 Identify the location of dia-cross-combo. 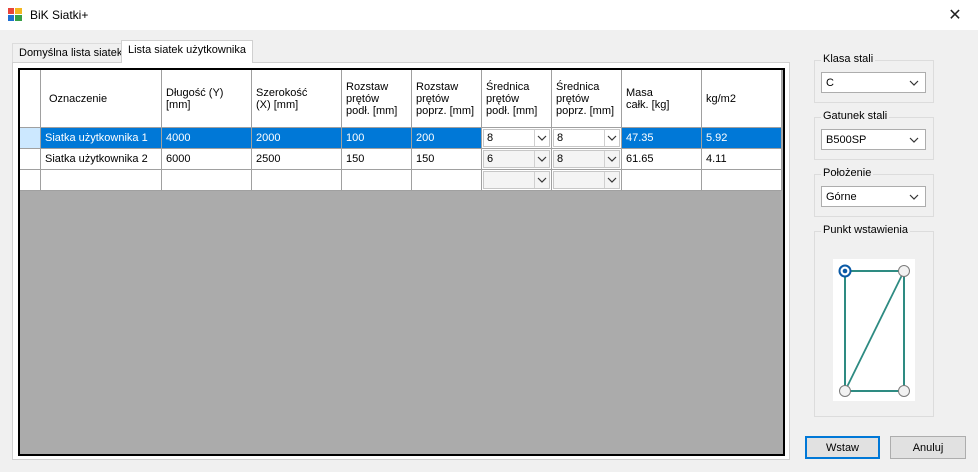
(586, 180).